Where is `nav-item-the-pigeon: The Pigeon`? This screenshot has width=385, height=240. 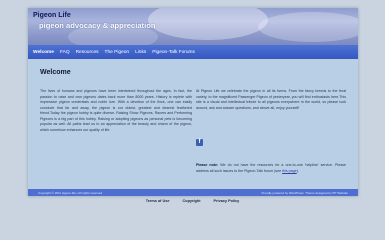 nav-item-the-pigeon: The Pigeon is located at coordinates (117, 52).